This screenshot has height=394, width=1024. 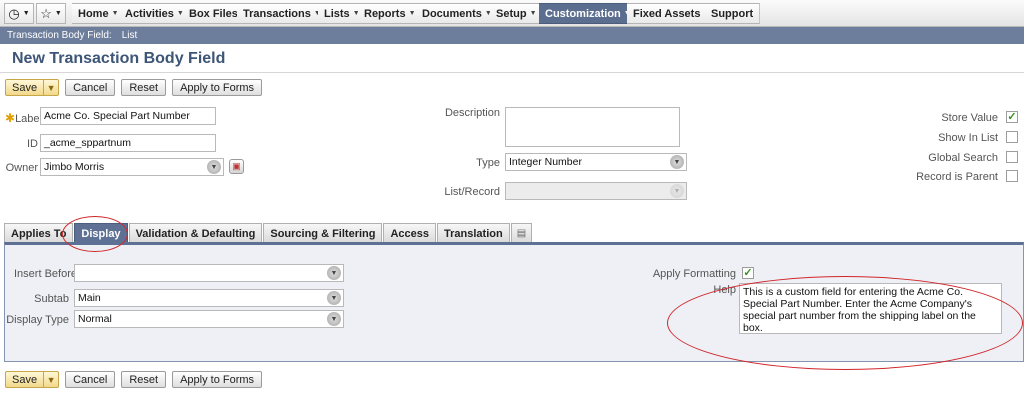 I want to click on list-record-field-label: List/Record, so click(x=472, y=192).